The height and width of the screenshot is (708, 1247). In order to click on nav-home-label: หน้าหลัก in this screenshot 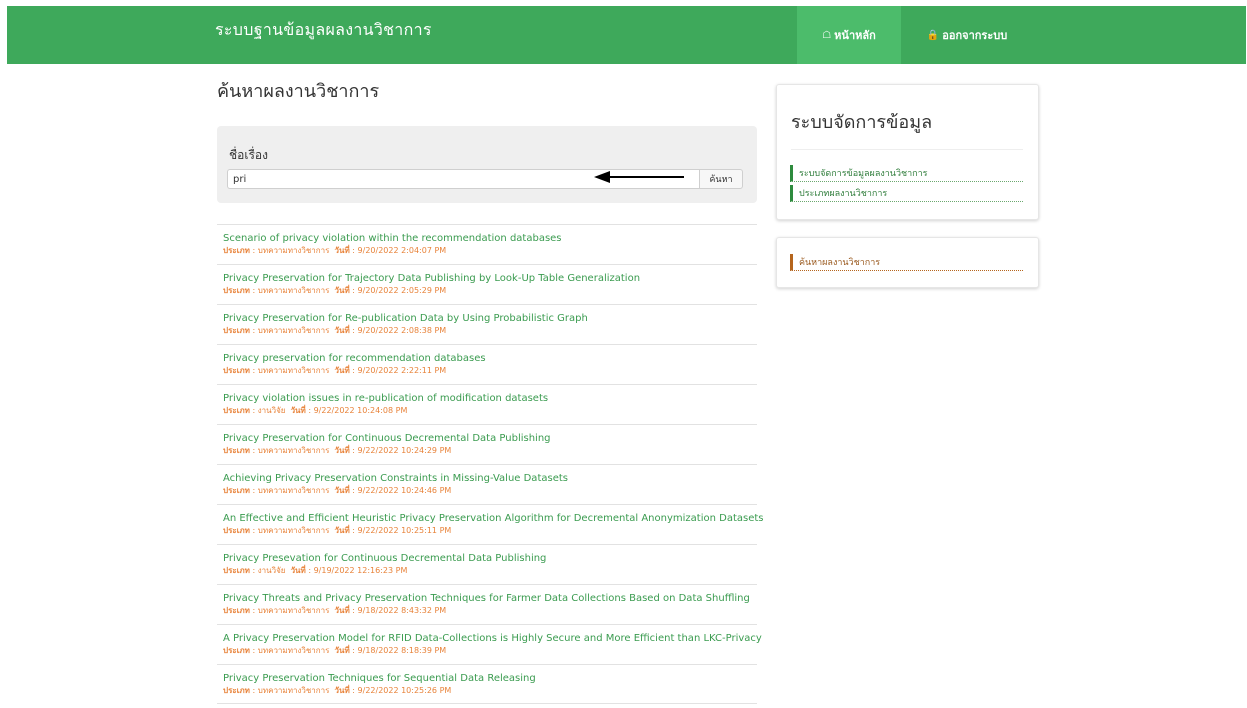, I will do `click(855, 35)`.